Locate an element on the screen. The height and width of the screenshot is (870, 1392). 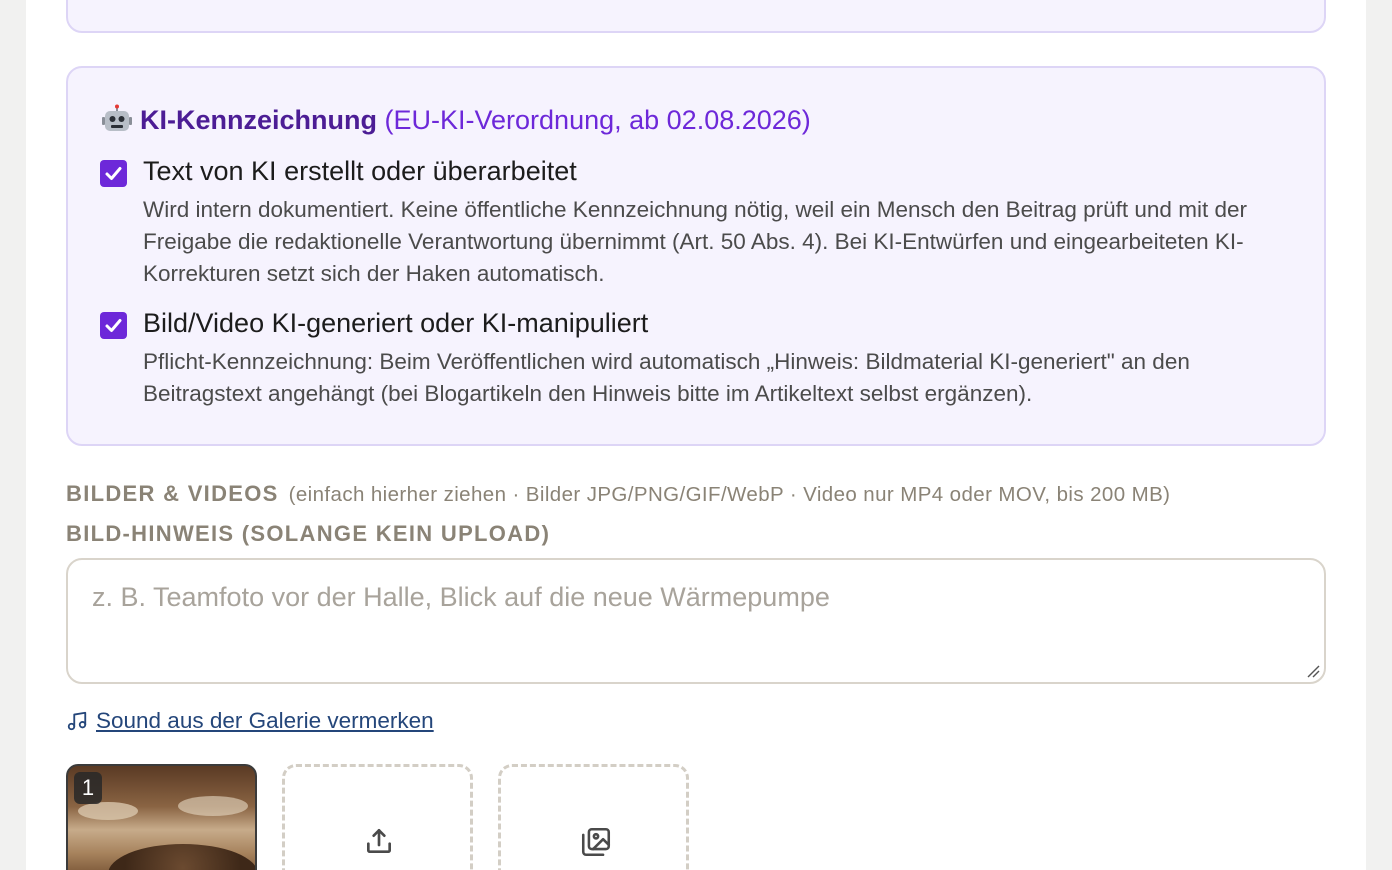
ai-labeling-title: KI-Kennzeichnung is located at coordinates (258, 120).